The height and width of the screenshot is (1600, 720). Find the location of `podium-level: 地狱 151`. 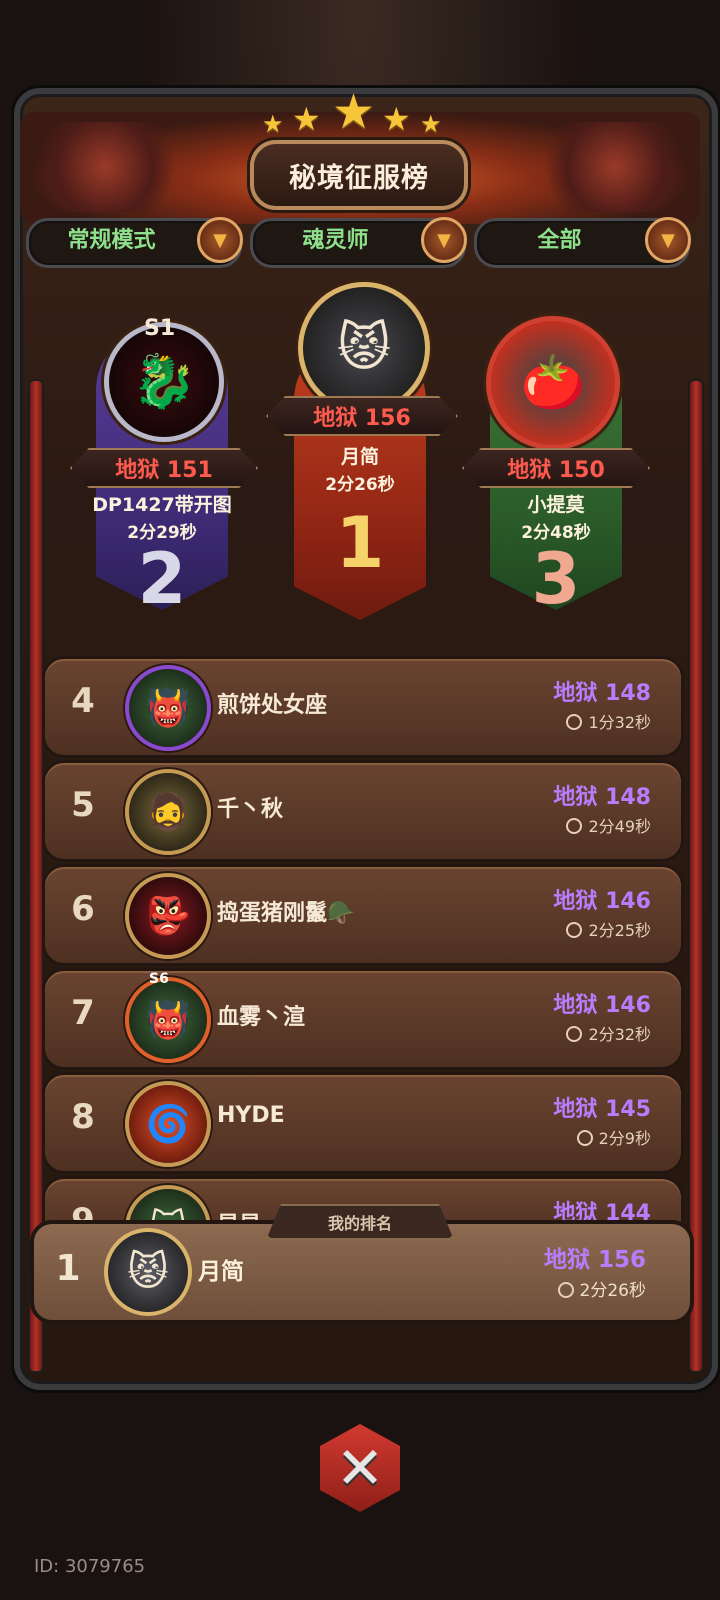

podium-level: 地狱 151 is located at coordinates (164, 468).